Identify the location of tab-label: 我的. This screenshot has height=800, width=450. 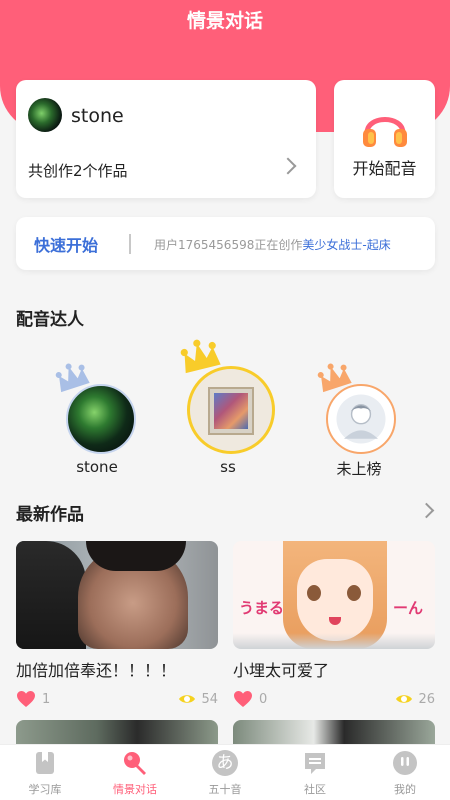
(405, 789).